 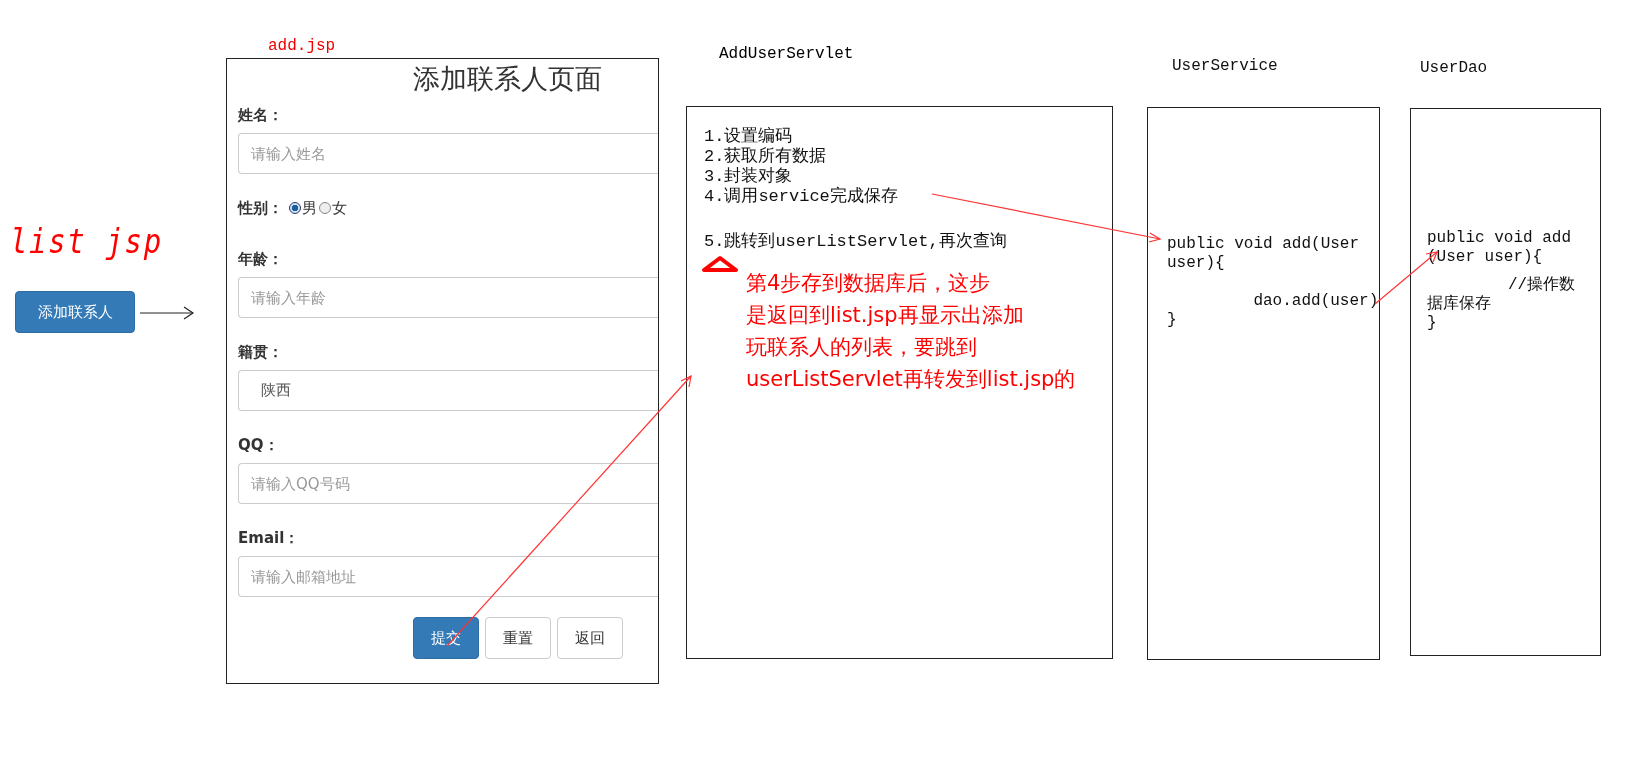 I want to click on field-label: Email：, so click(x=269, y=538).